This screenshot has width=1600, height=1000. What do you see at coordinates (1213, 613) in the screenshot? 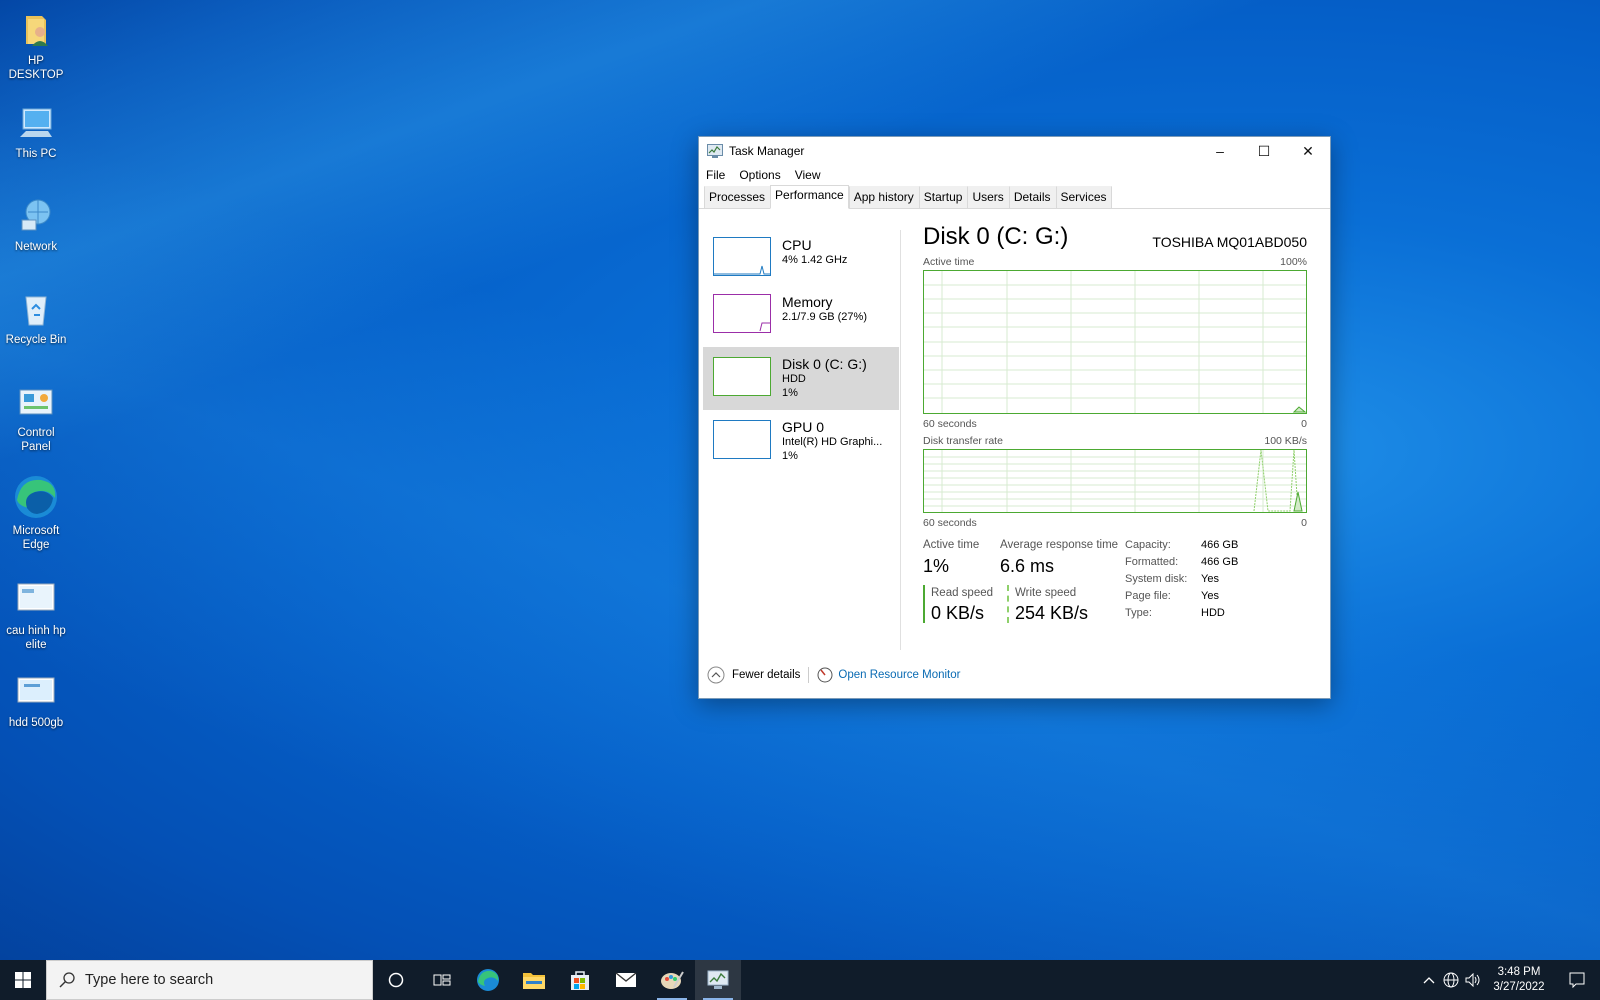
I see `prop-value: HDD` at bounding box center [1213, 613].